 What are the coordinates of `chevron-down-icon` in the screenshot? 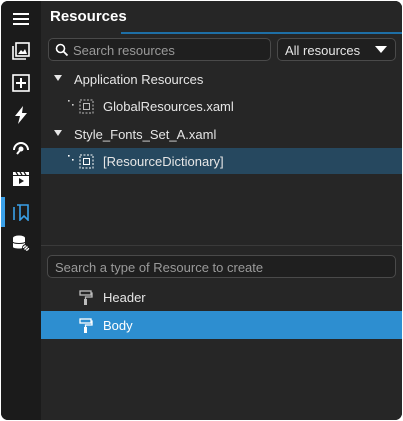 It's located at (381, 49).